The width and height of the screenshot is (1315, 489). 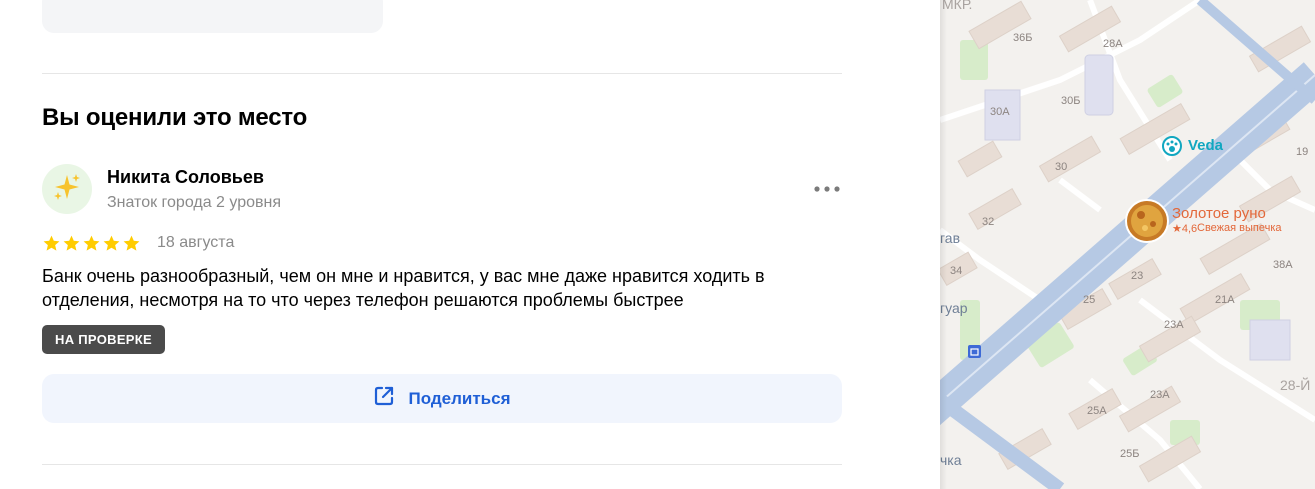 What do you see at coordinates (185, 177) in the screenshot?
I see `author-name: Никита Соловьев` at bounding box center [185, 177].